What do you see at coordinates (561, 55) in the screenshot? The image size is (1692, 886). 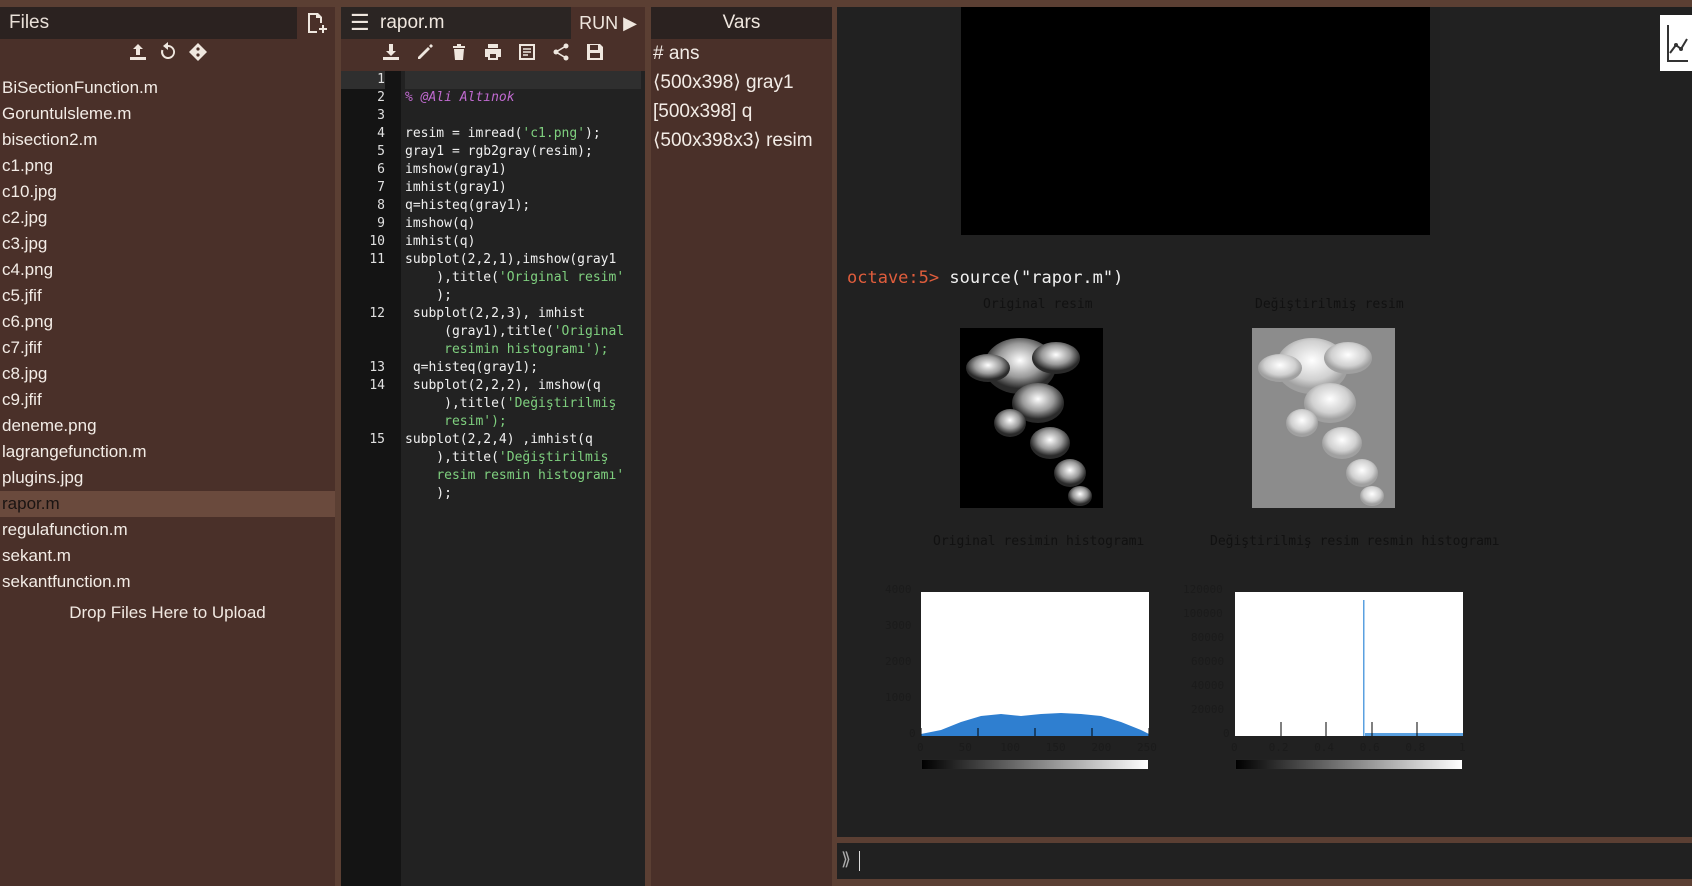 I see `share-icon` at bounding box center [561, 55].